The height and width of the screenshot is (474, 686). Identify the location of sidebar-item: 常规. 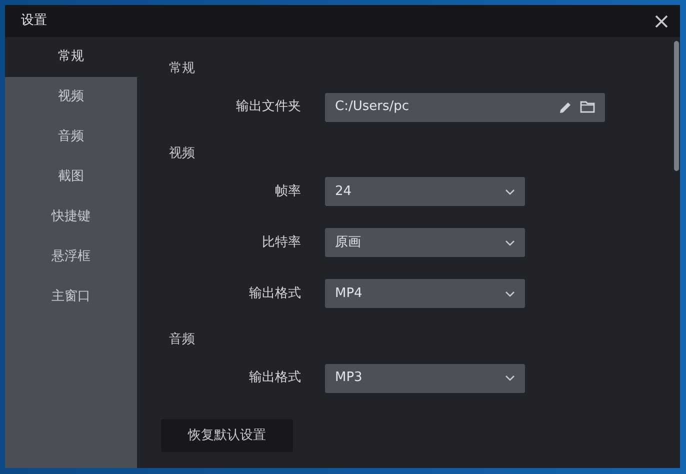
(71, 57).